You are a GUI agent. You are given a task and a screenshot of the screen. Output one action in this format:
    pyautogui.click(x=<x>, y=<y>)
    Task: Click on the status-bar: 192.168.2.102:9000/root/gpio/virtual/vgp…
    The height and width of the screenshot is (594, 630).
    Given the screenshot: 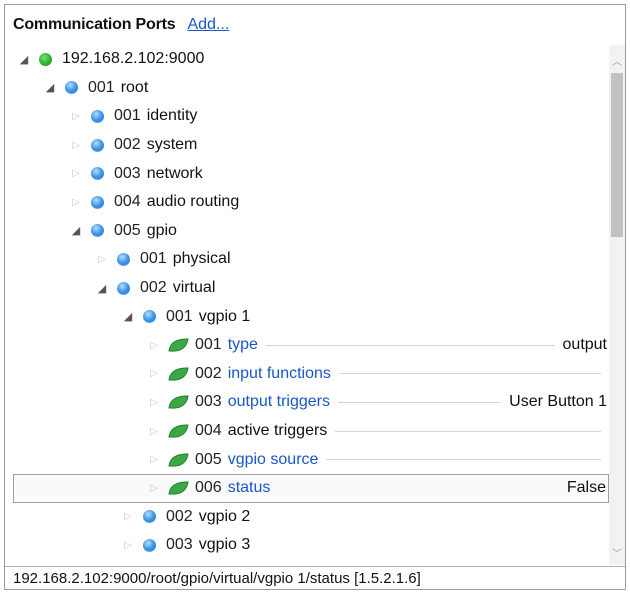 What is the action you would take?
    pyautogui.click(x=315, y=578)
    